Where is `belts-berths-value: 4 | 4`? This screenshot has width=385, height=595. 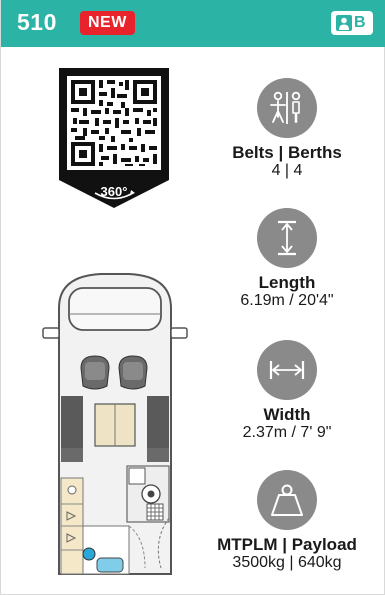 belts-berths-value: 4 | 4 is located at coordinates (287, 170).